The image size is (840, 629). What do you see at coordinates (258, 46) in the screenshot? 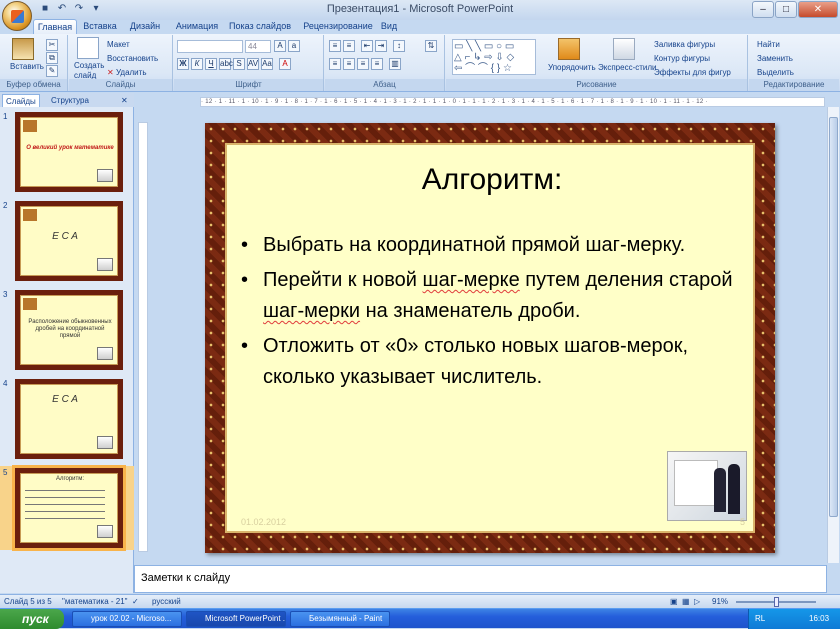
I see `font-size-field: 44` at bounding box center [258, 46].